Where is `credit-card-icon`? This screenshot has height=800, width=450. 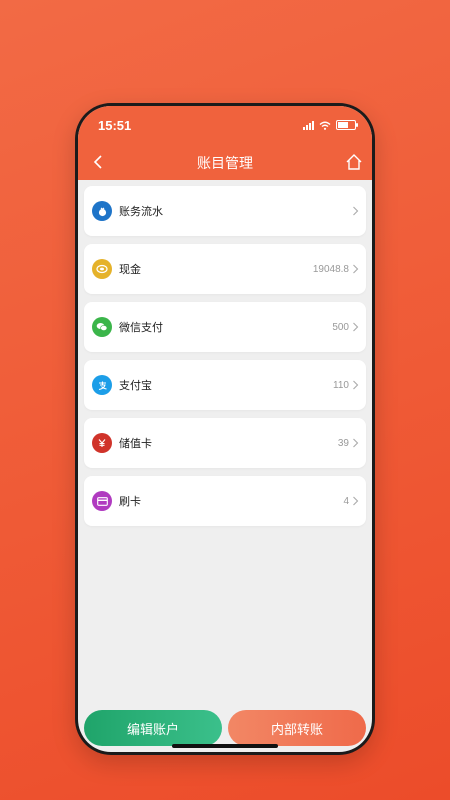
credit-card-icon is located at coordinates (102, 501).